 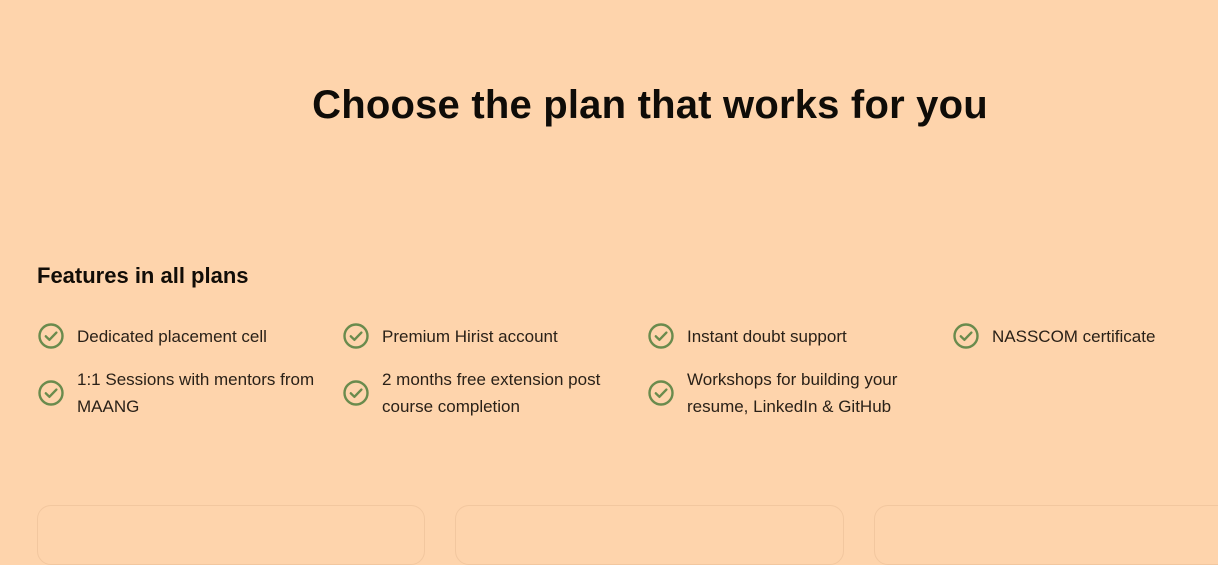 I want to click on feature-item: 1:1 Sessions with mentors from MAANG, so click(x=189, y=393).